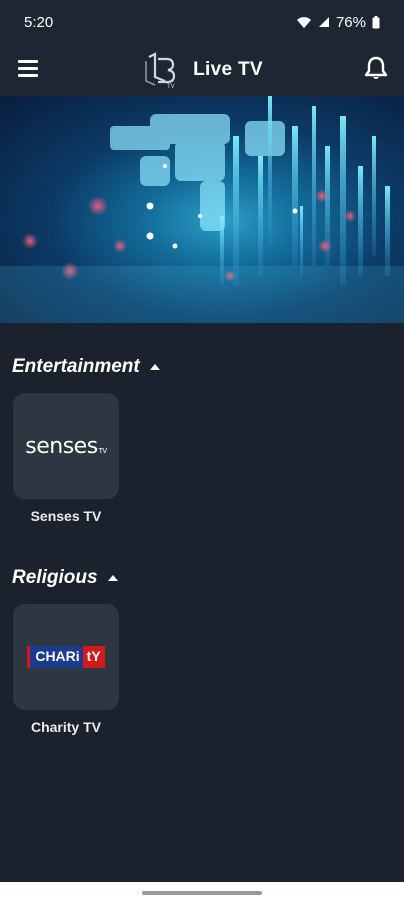  I want to click on section-title: Entertainment, so click(76, 366).